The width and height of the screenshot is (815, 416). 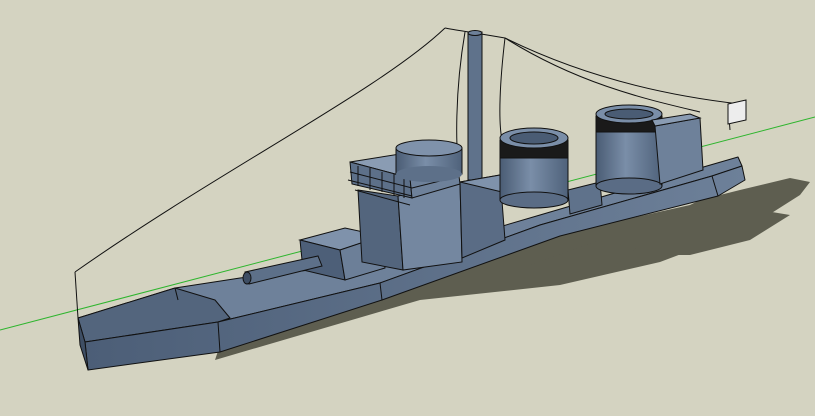 I want to click on bridge-front, so click(x=380, y=230).